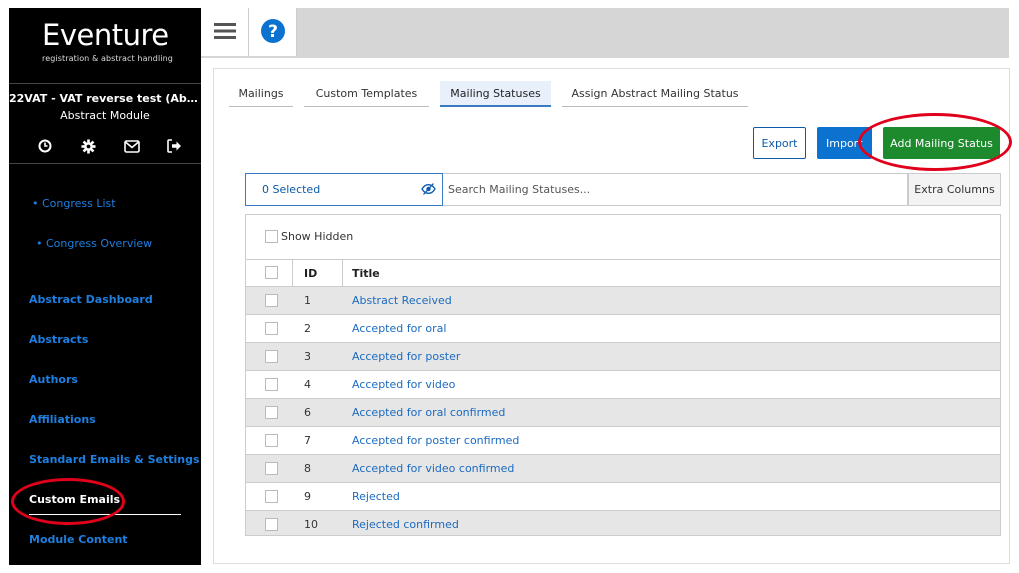 The width and height of the screenshot is (1019, 573). Describe the element at coordinates (110, 146) in the screenshot. I see `sidebar-icon-bar` at that location.